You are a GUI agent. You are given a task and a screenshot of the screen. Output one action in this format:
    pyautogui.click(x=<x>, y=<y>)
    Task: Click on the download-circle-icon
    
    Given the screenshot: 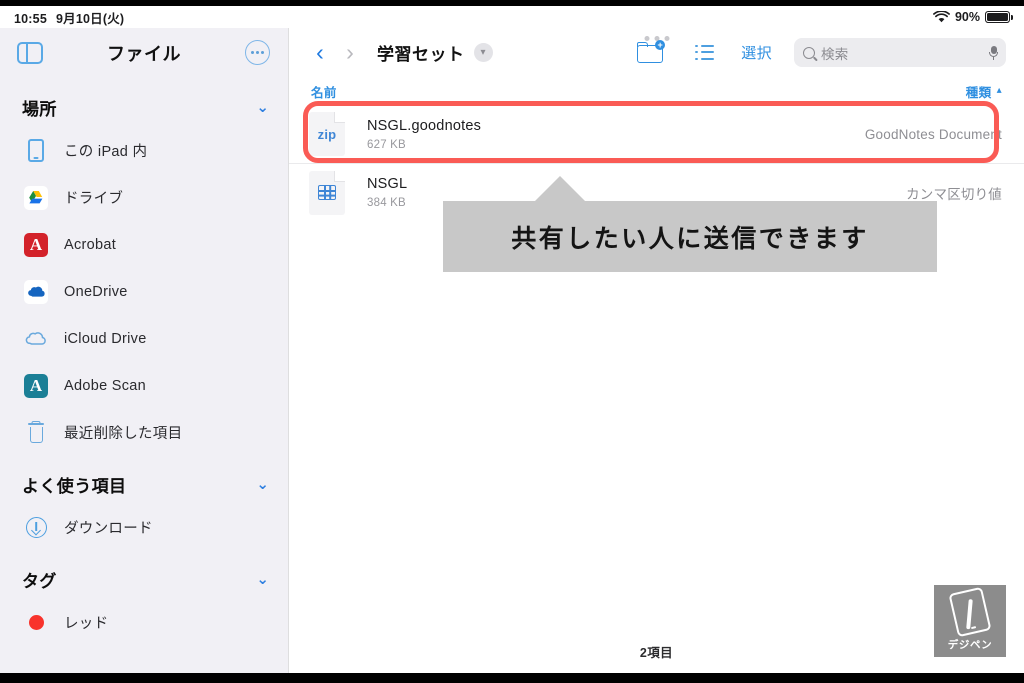 What is the action you would take?
    pyautogui.click(x=36, y=528)
    